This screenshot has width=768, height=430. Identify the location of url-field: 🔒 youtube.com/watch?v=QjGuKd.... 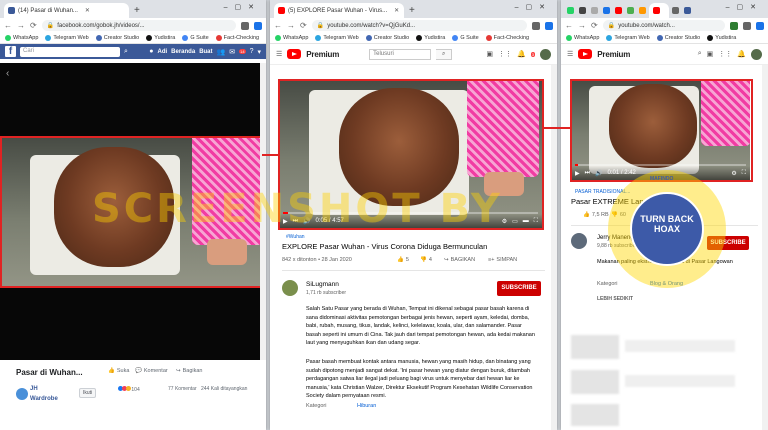
(419, 25).